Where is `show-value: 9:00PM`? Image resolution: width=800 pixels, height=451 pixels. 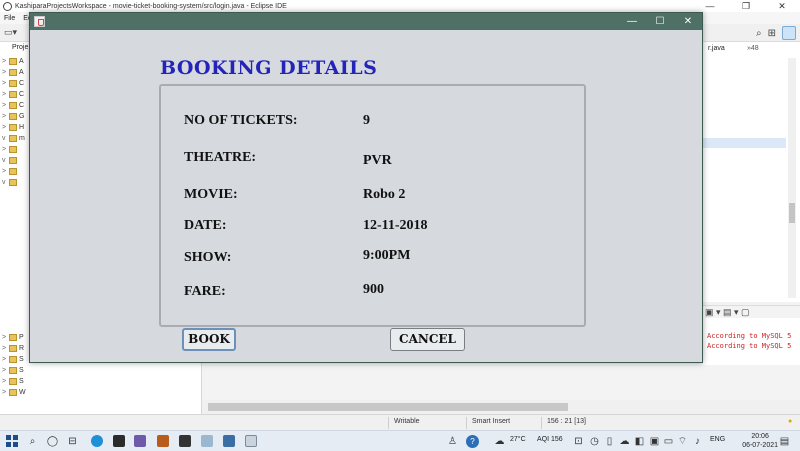
show-value: 9:00PM is located at coordinates (387, 255).